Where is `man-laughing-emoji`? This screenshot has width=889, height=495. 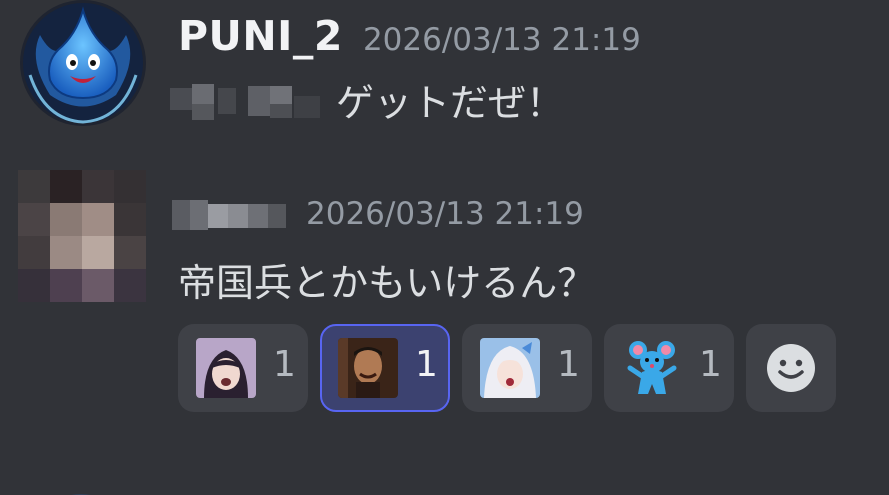 man-laughing-emoji is located at coordinates (368, 368).